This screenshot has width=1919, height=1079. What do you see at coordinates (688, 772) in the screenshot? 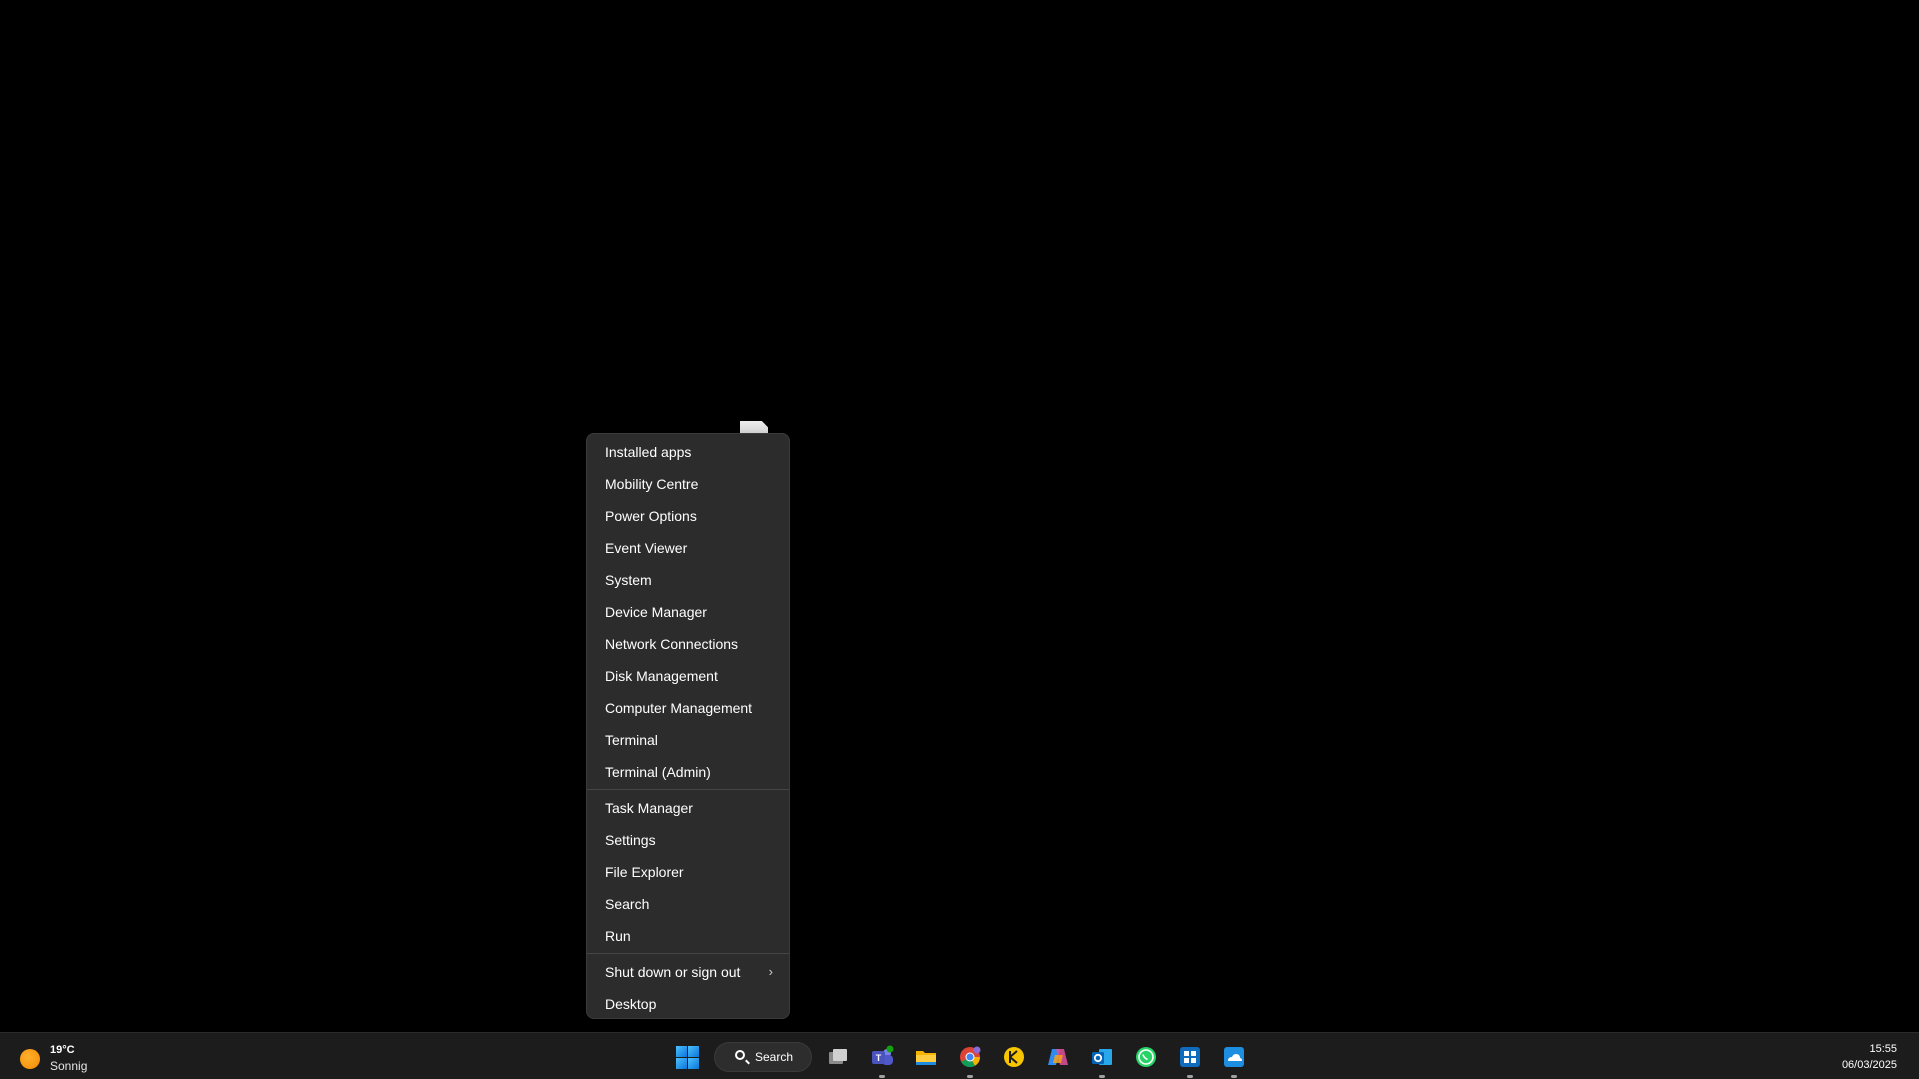
I see `menu-item-terminal-admin: Terminal (Admin)` at bounding box center [688, 772].